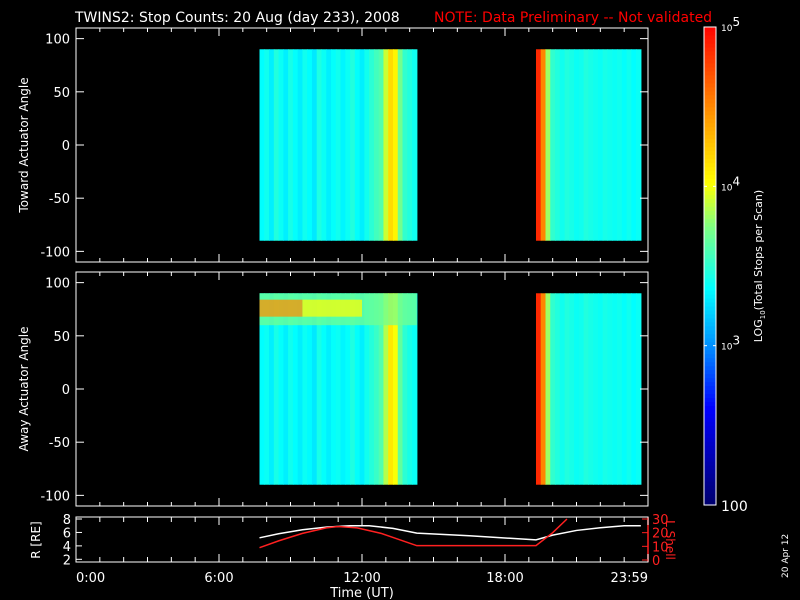 The image size is (800, 600). Describe the element at coordinates (24, 388) in the screenshot. I see `away-ylabel: Away Actuator Angle` at that location.